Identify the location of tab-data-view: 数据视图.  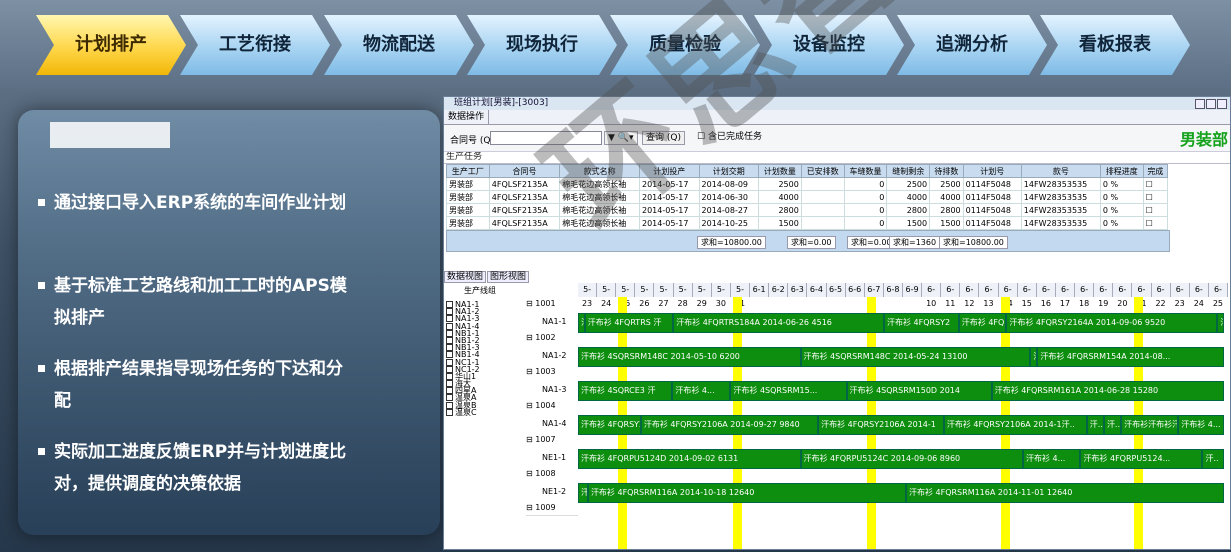
(465, 277).